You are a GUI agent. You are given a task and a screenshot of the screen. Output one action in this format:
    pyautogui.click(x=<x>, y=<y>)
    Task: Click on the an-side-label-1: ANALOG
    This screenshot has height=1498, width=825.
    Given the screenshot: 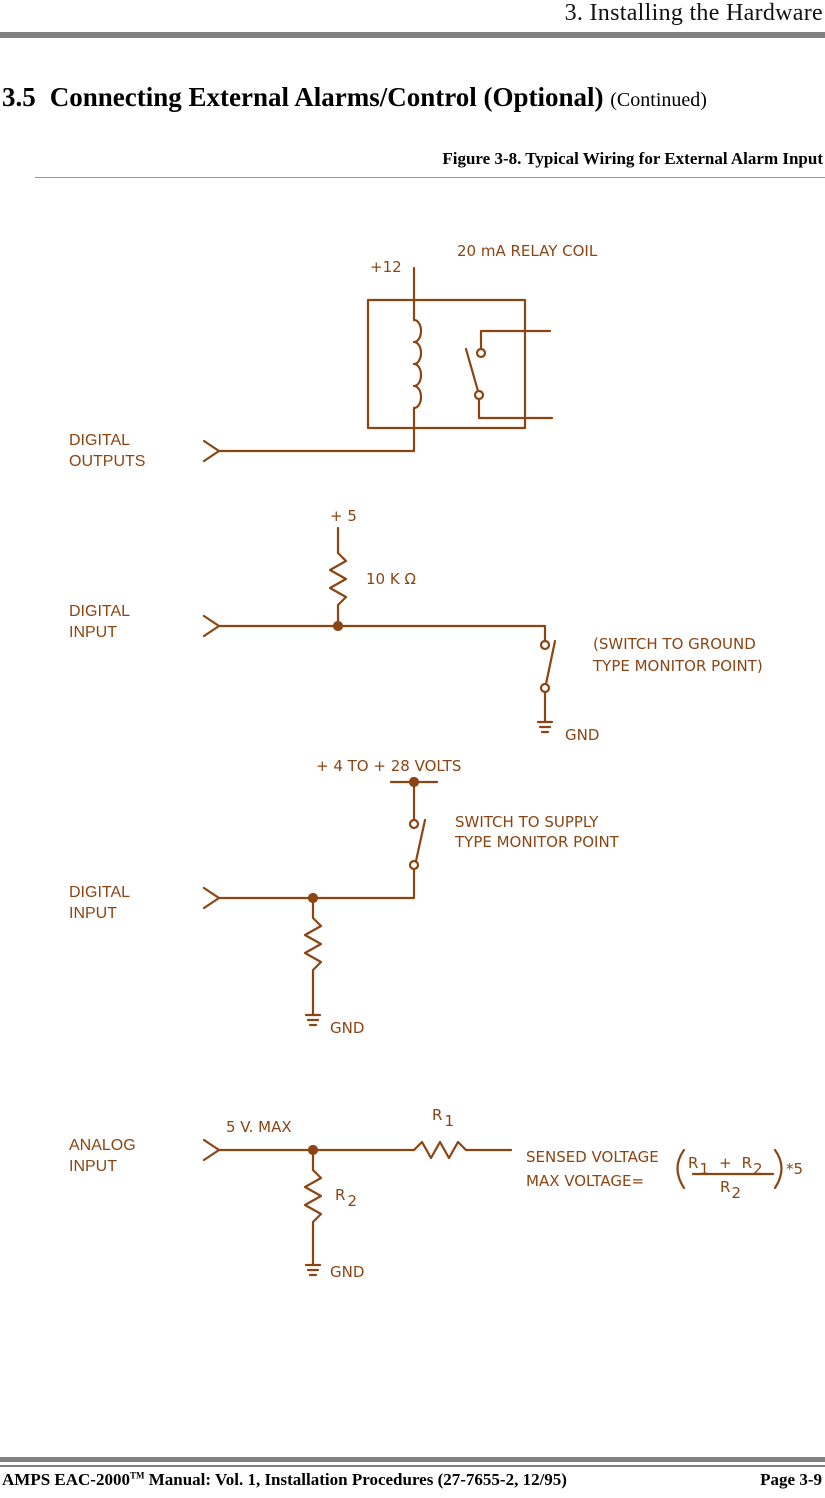 What is the action you would take?
    pyautogui.click(x=102, y=1145)
    